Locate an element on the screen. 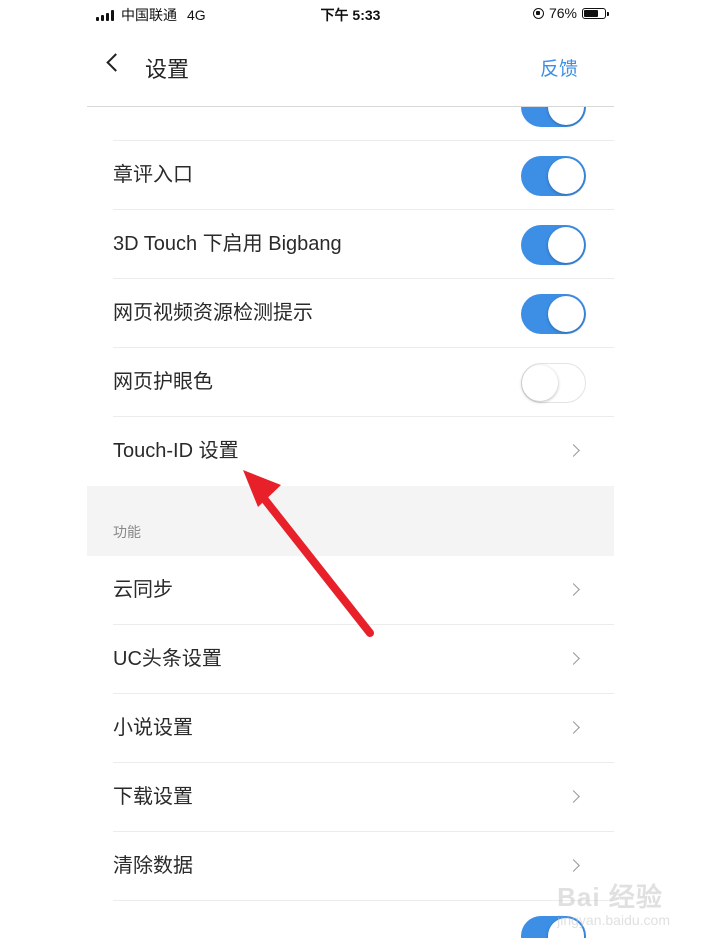 The height and width of the screenshot is (938, 702). settings-row-3d-touch-bigbang: 3D Touch 下启用 Bigbang is located at coordinates (350, 244).